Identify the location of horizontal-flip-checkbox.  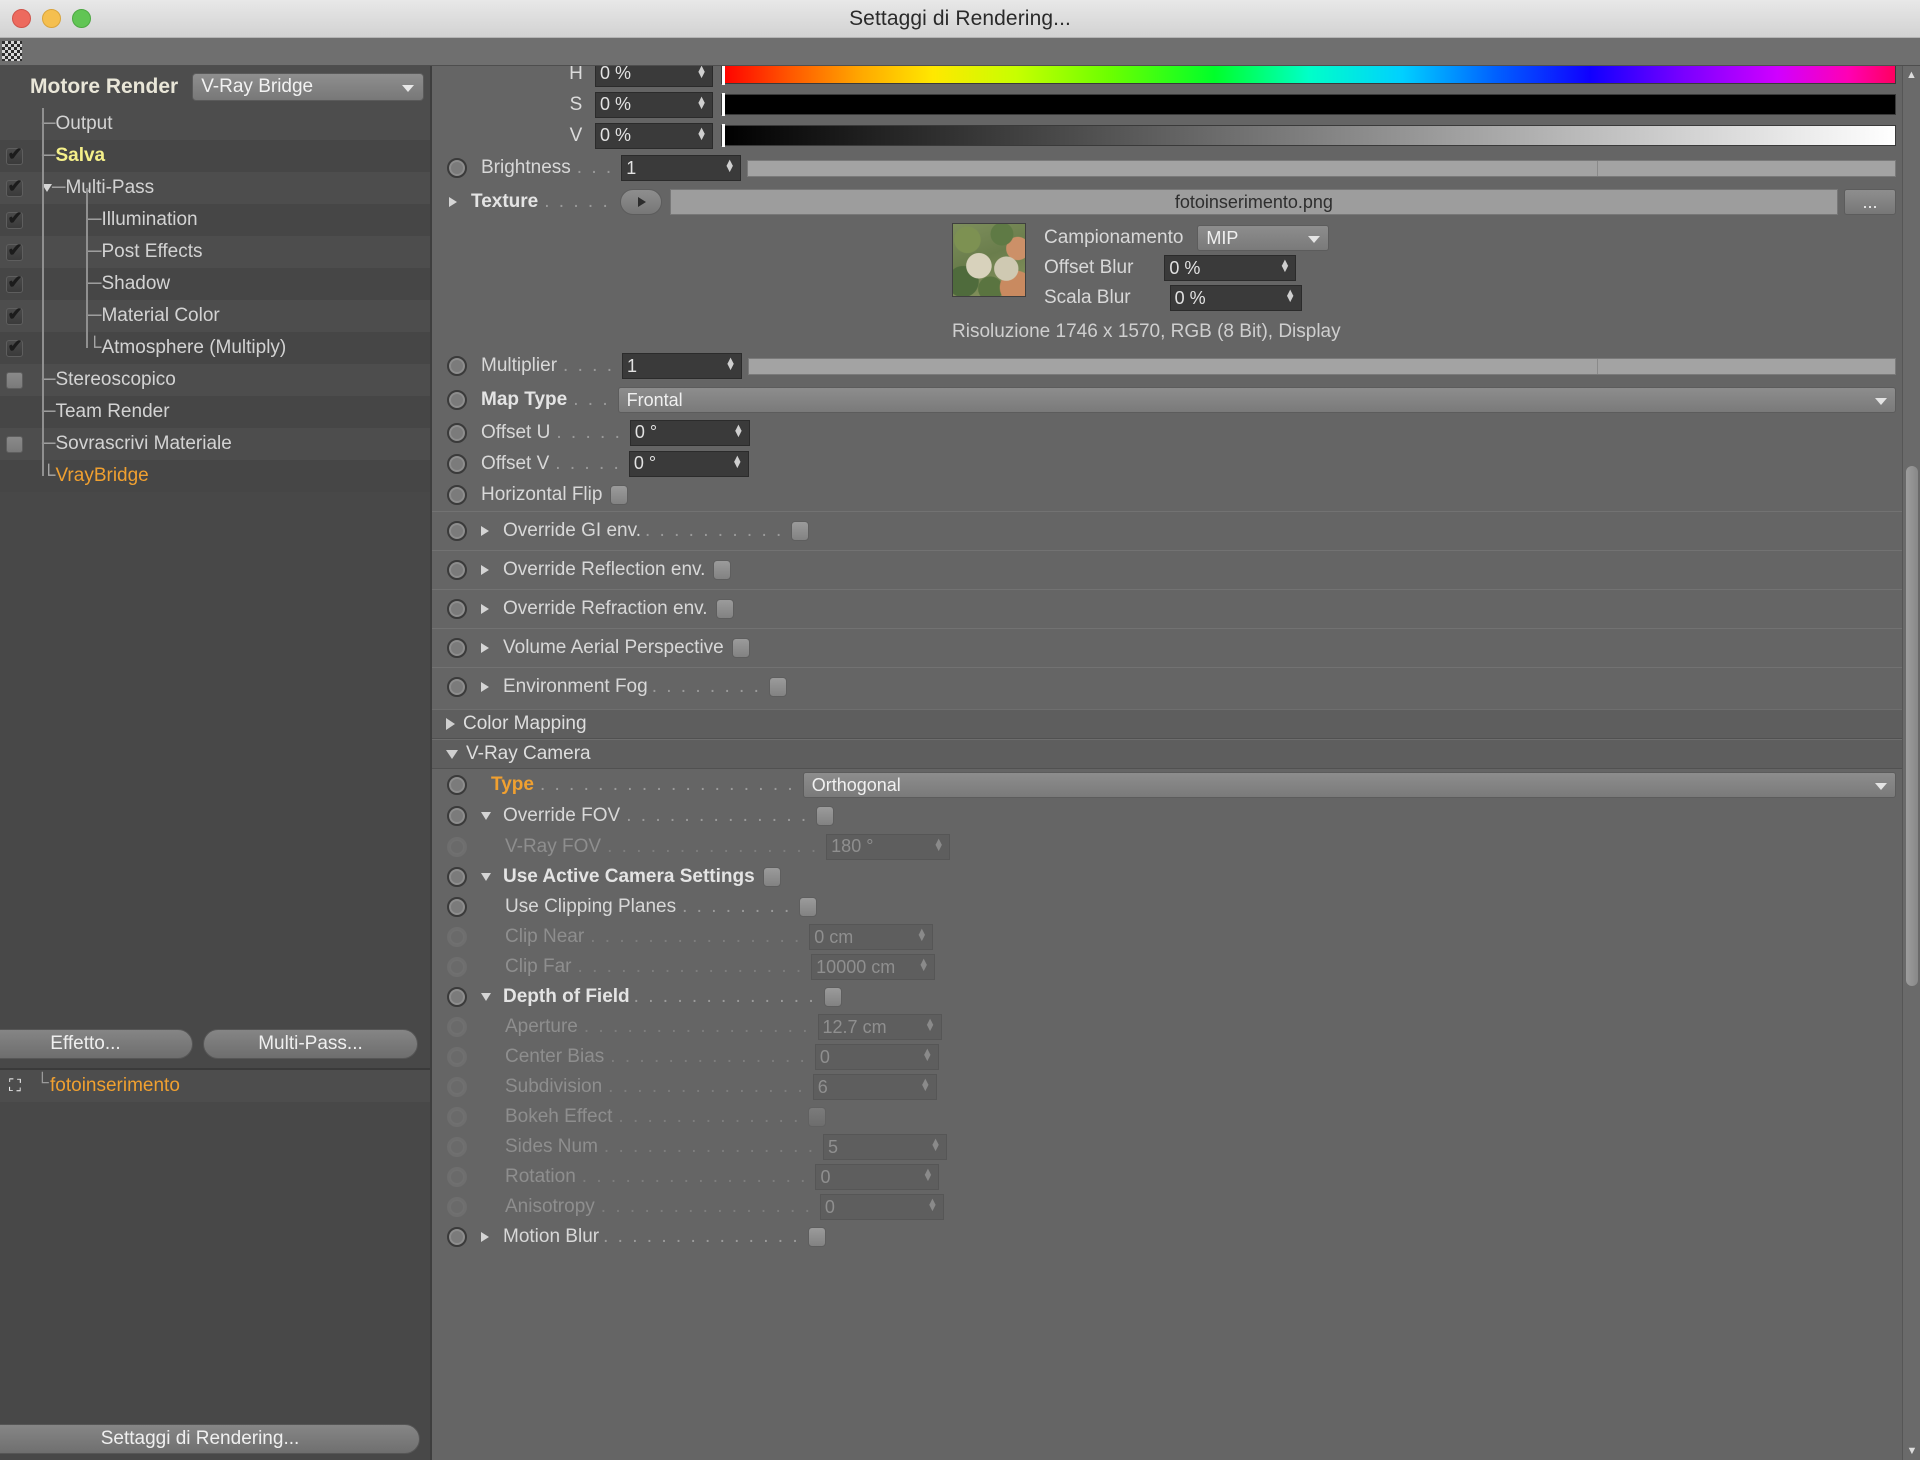
(619, 495).